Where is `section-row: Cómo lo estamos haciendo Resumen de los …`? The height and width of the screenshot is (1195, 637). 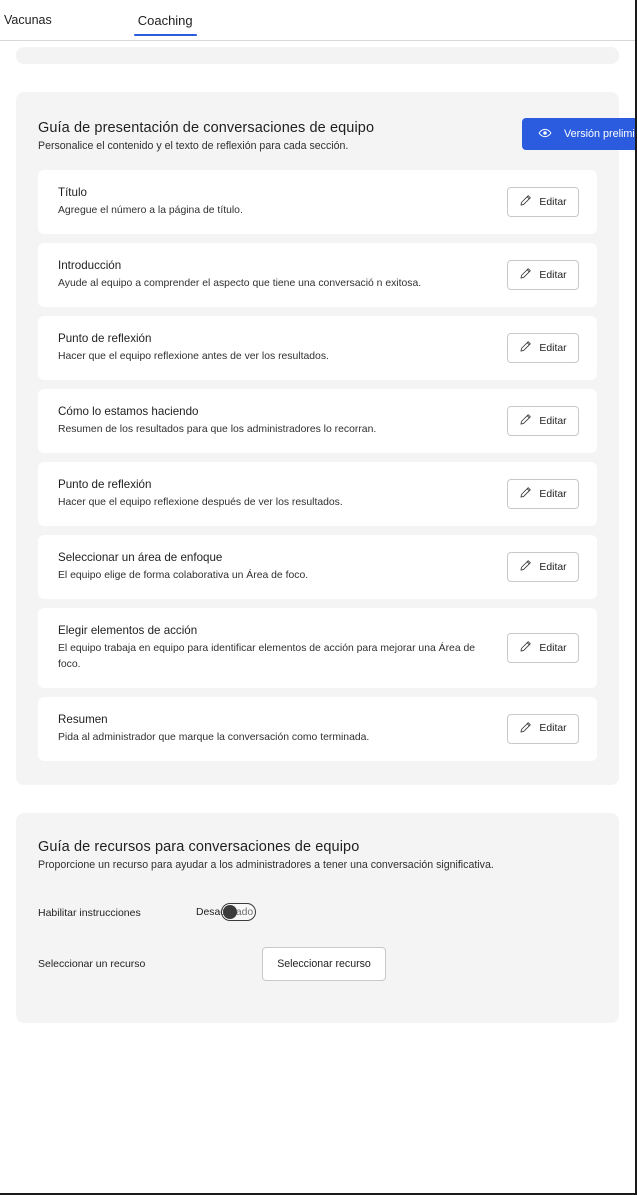
section-row: Cómo lo estamos haciendo Resumen de los … is located at coordinates (317, 421).